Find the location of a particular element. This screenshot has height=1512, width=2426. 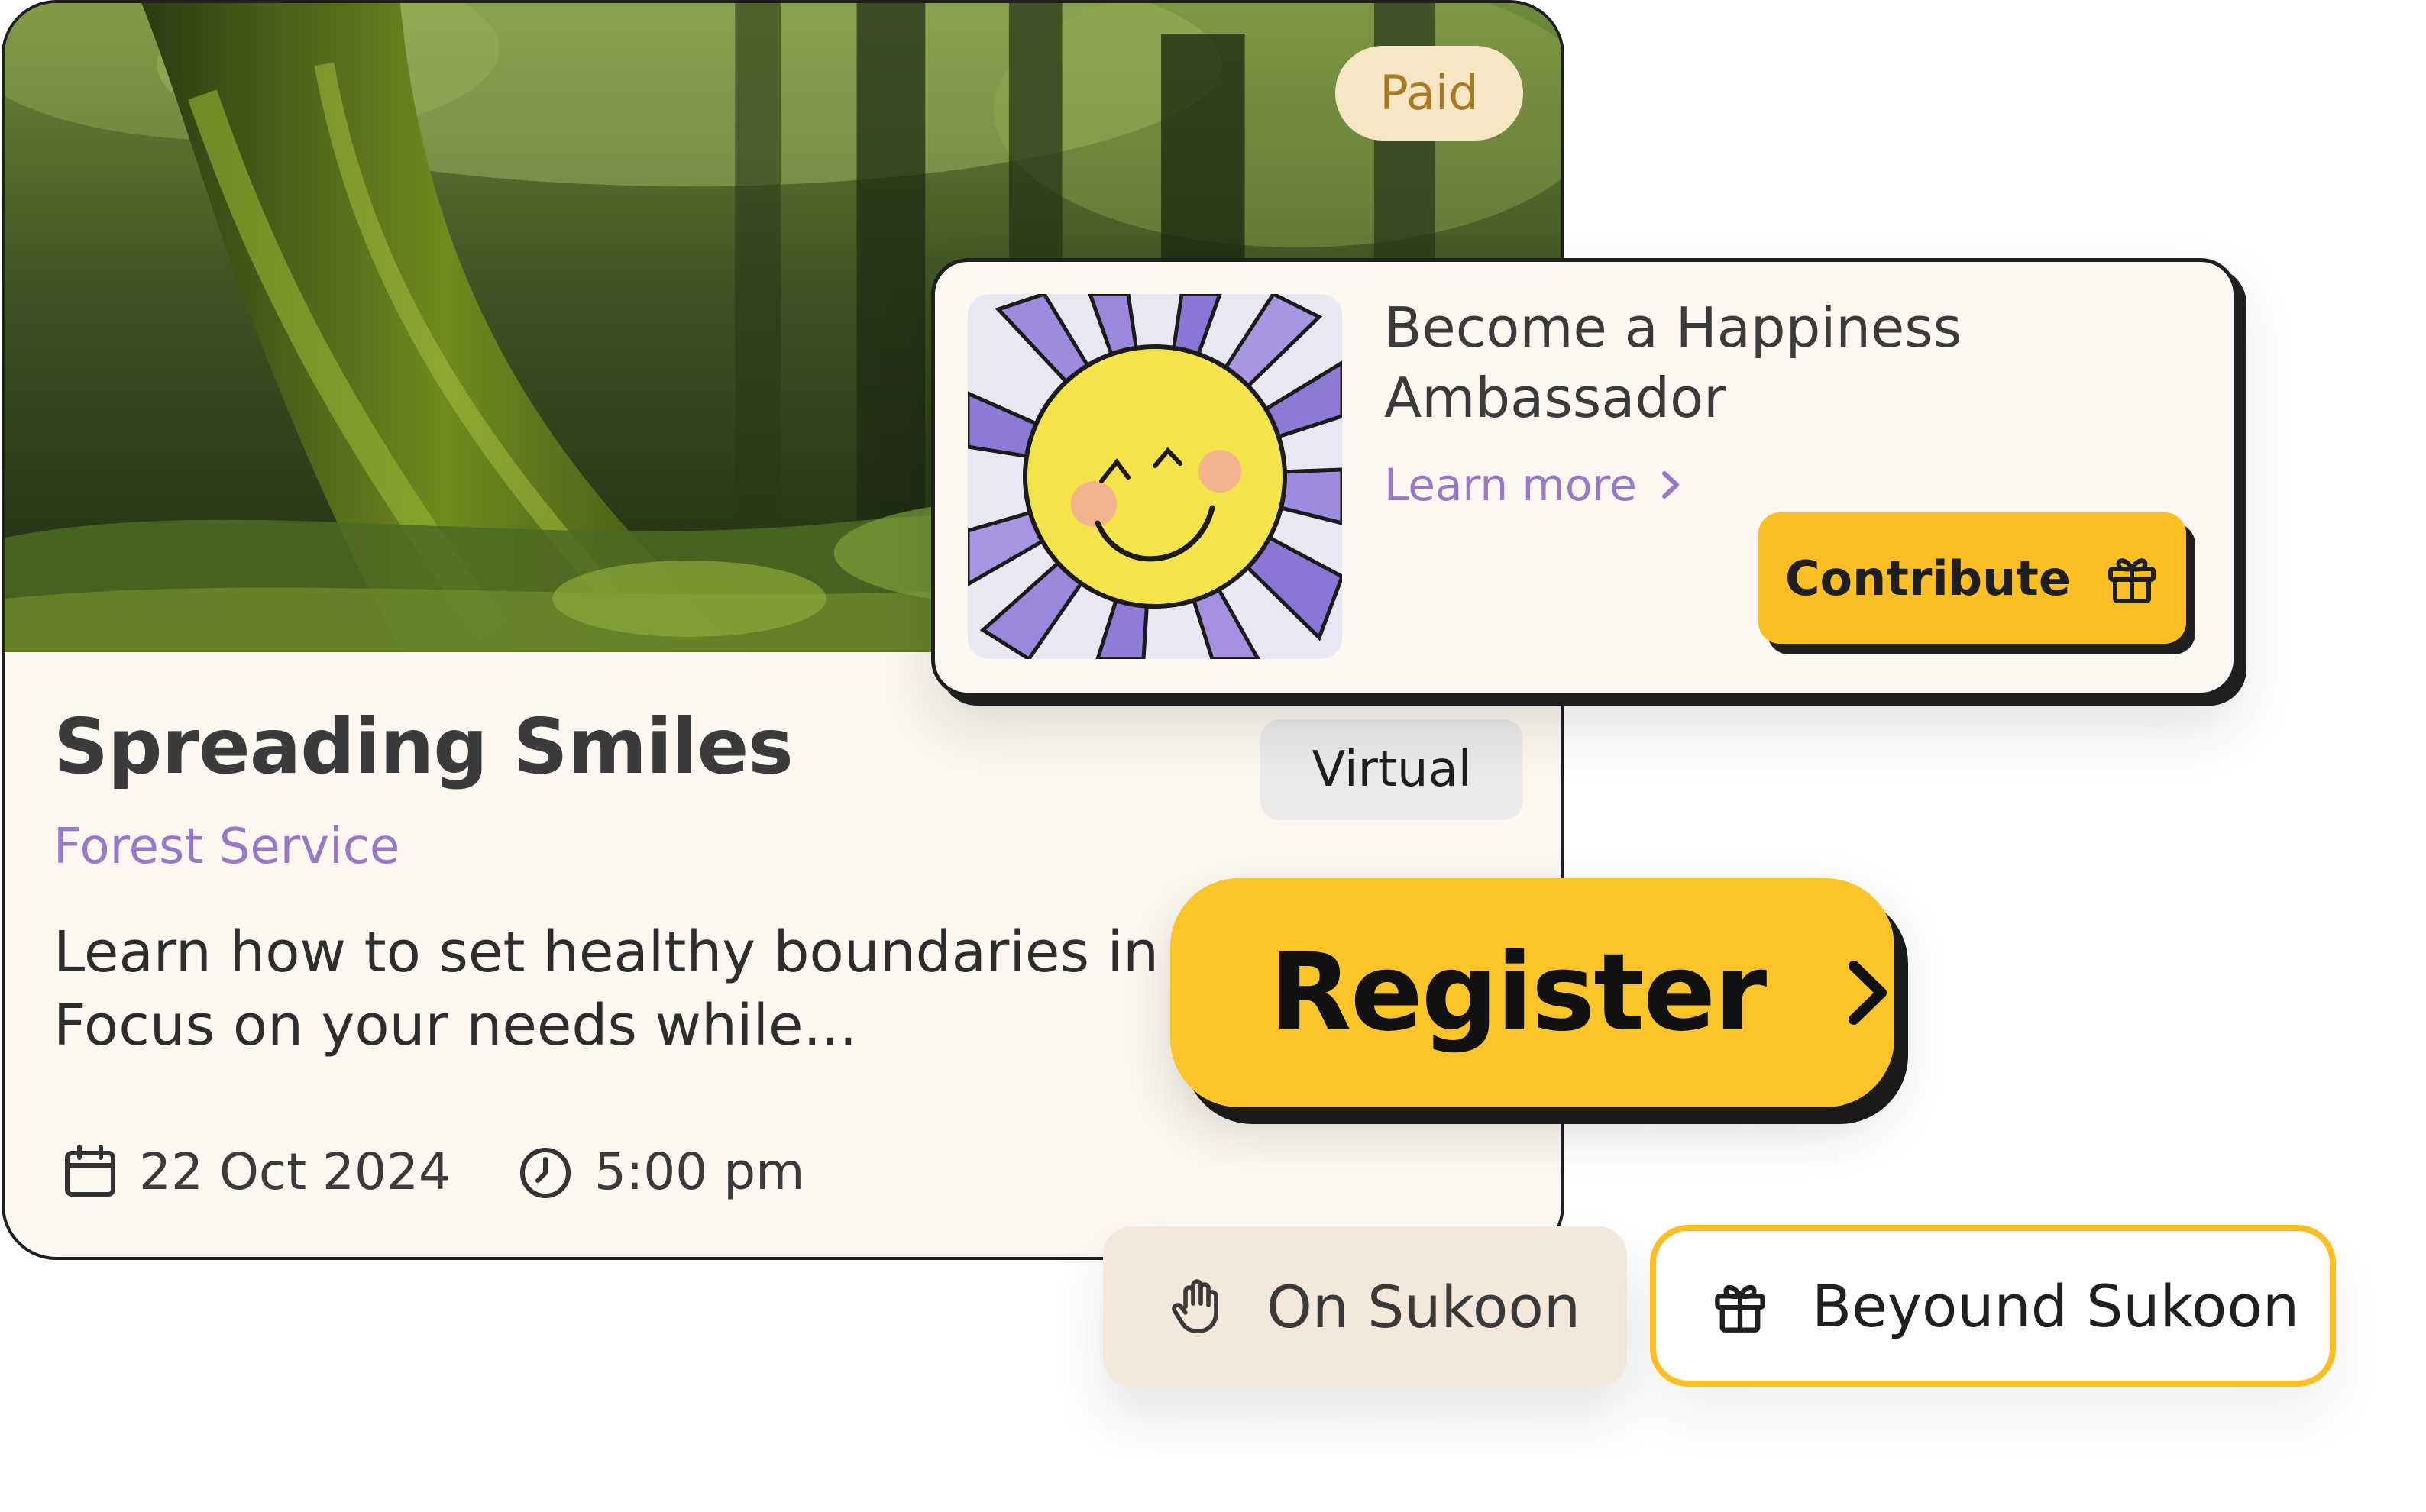

register-label: Register is located at coordinates (1518, 992).